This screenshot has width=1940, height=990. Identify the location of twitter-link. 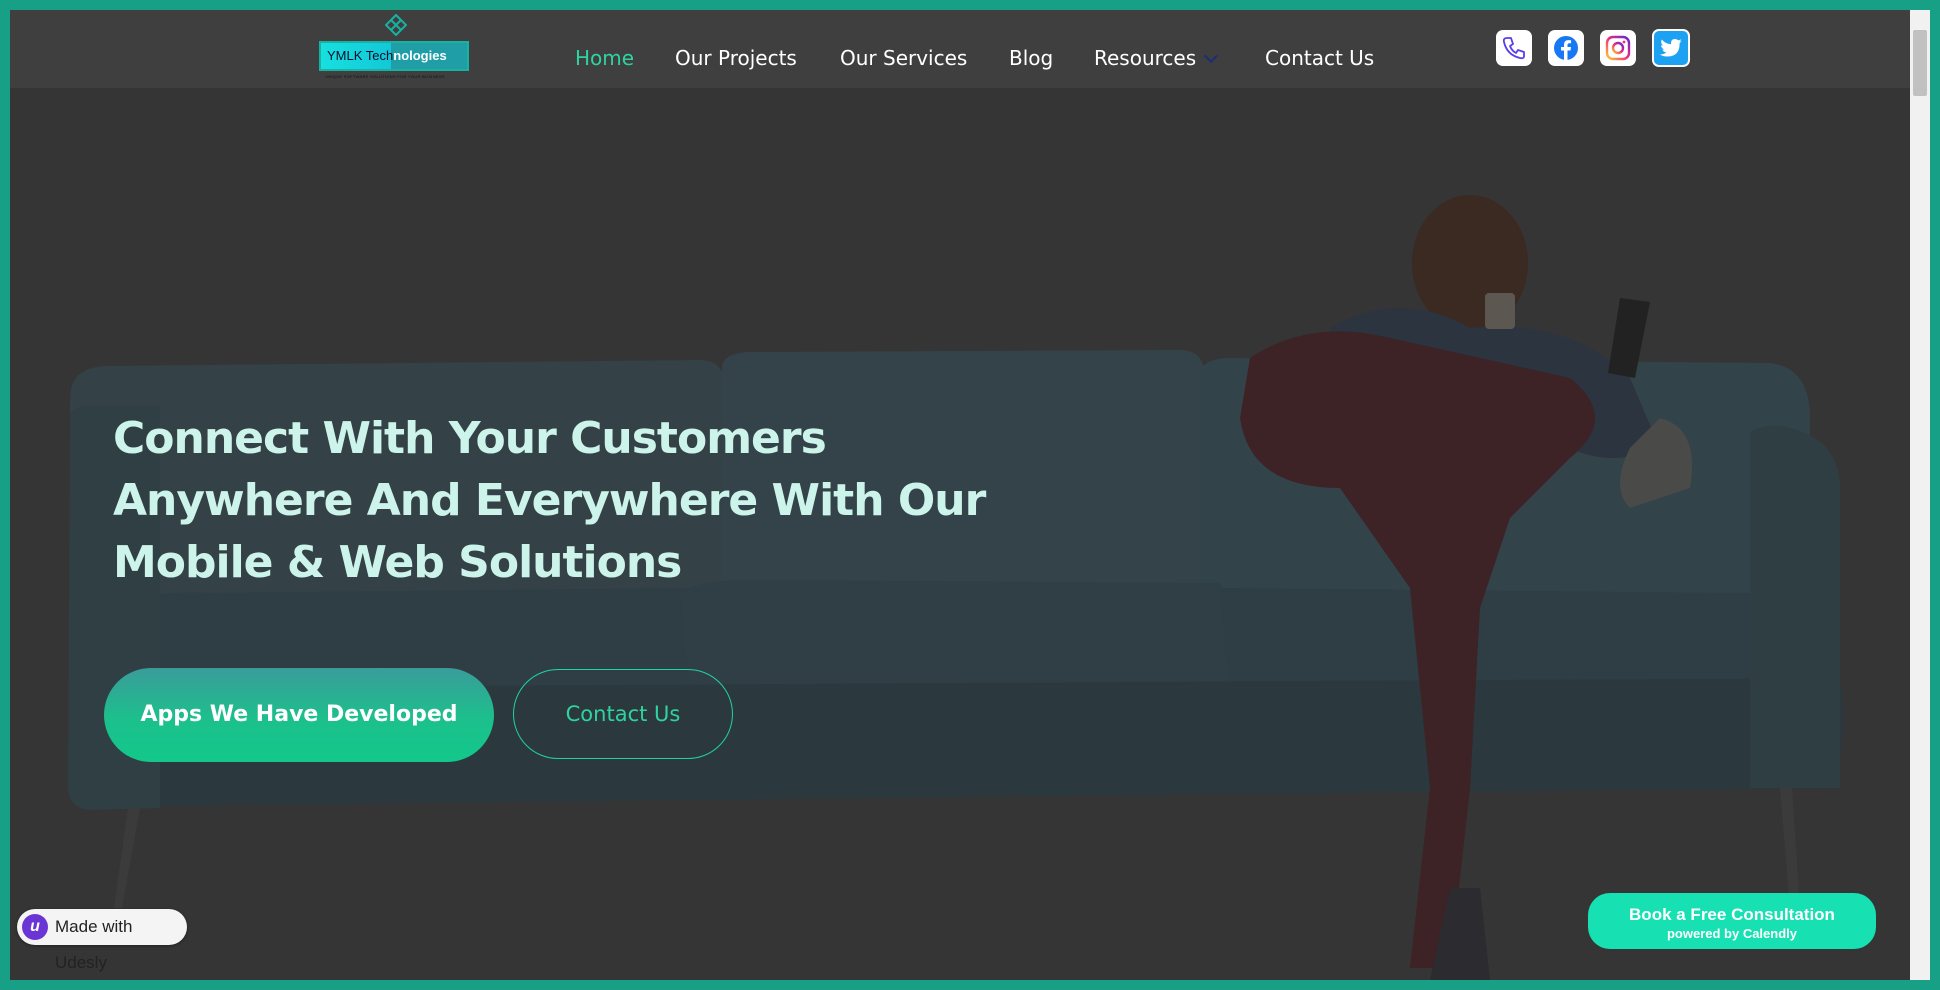
(1671, 48).